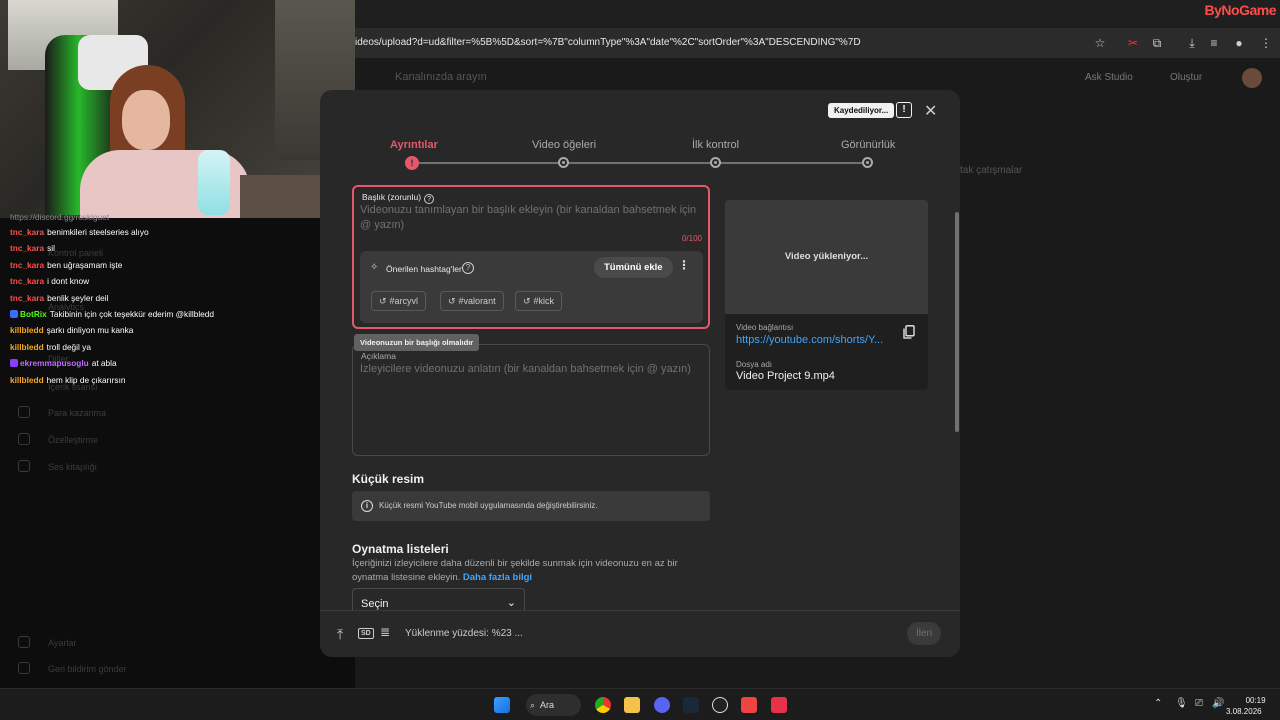 The image size is (1280, 720). I want to click on taskbar: ⌕ Ara ⌃ 🎙 ⎚ 🔊 00:19 3.08.2026, so click(640, 704).